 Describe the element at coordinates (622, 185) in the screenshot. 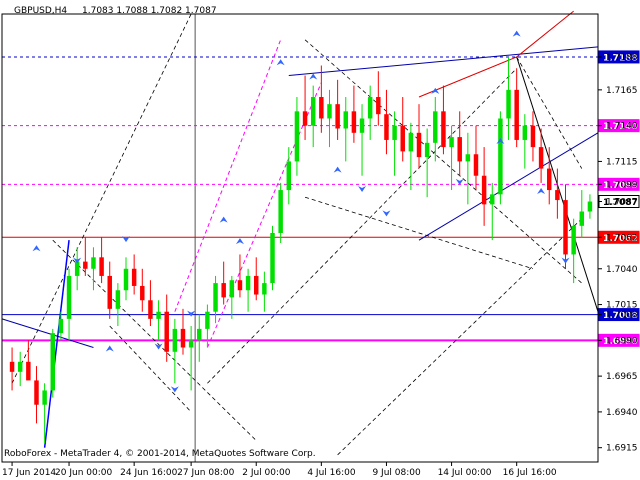

I see `y-tick-label: 1.7099` at that location.